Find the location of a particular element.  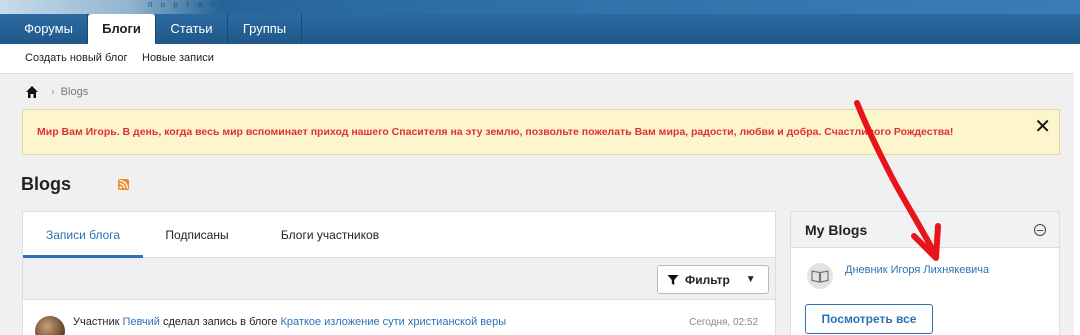

home-icon is located at coordinates (32, 92).